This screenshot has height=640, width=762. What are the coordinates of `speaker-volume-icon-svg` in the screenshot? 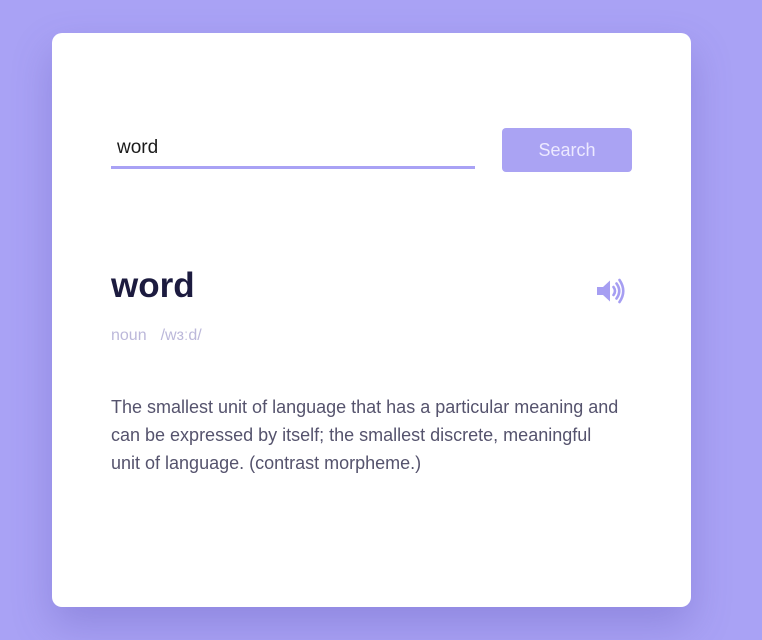 It's located at (611, 291).